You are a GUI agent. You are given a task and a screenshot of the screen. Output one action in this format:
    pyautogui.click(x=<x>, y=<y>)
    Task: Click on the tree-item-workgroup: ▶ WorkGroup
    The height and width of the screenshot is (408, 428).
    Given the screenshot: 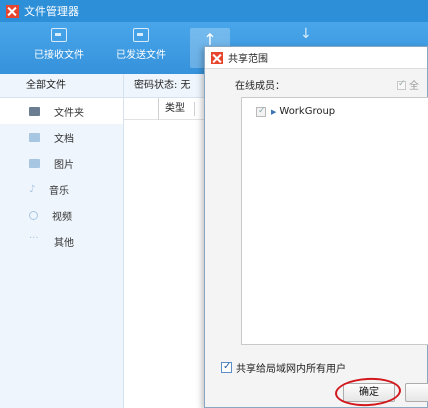 What is the action you would take?
    pyautogui.click(x=295, y=111)
    